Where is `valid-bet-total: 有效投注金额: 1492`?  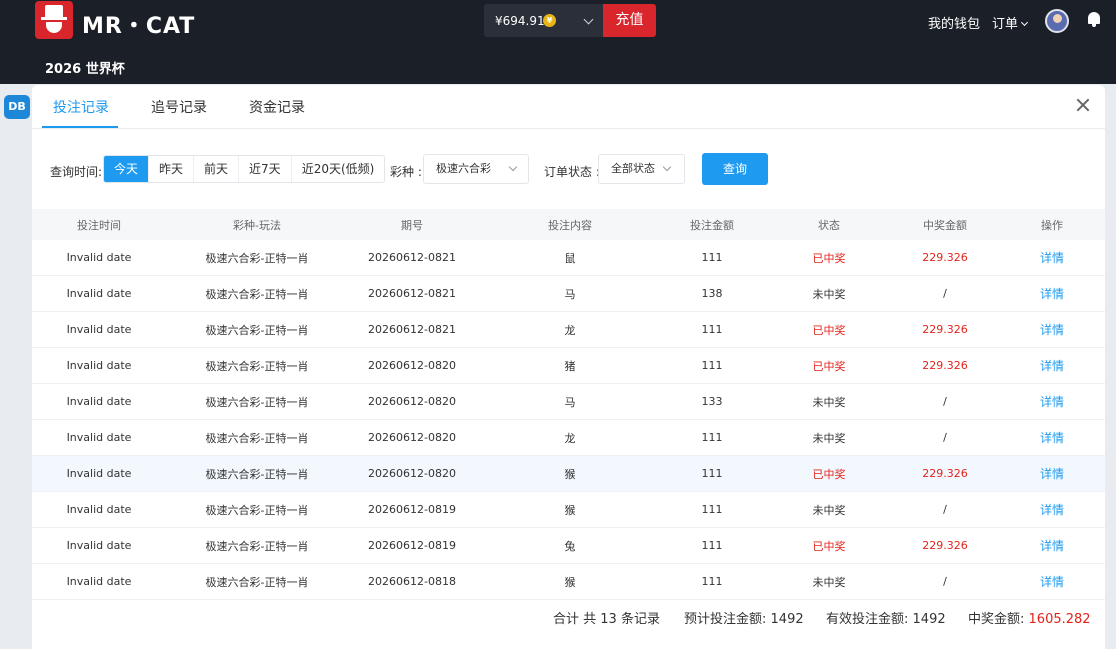 valid-bet-total: 有效投注金额: 1492 is located at coordinates (886, 617).